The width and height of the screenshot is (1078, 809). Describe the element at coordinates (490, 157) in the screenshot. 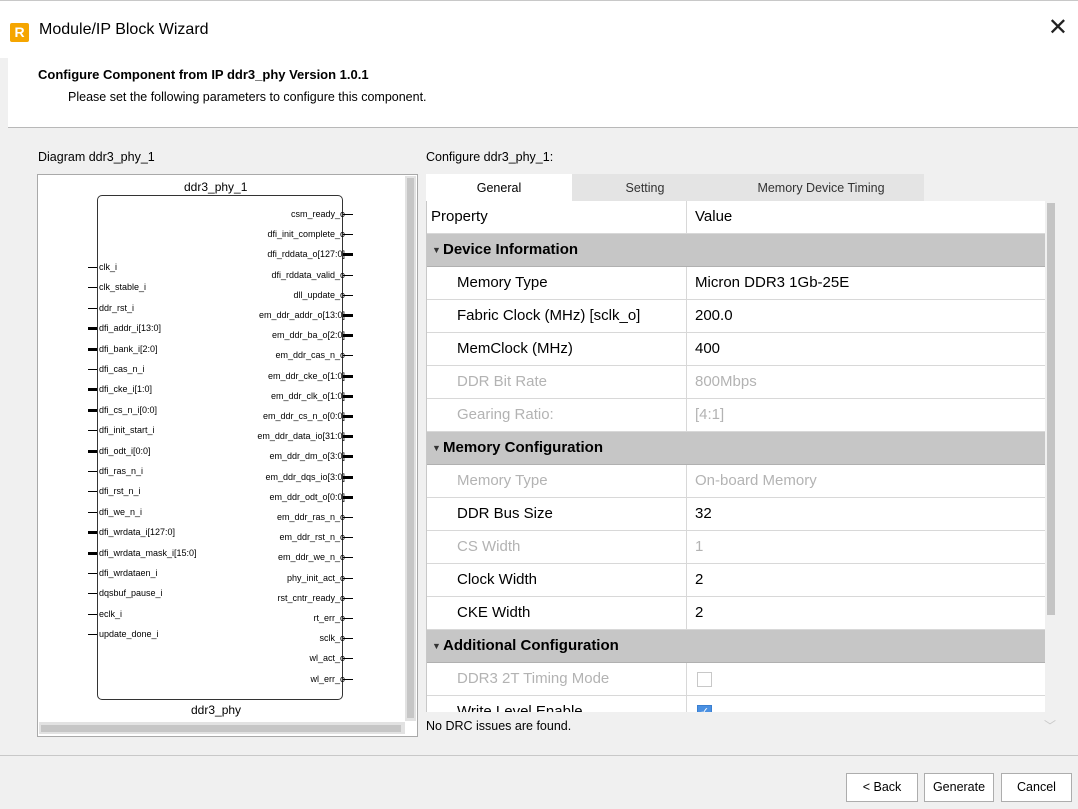

I see `configure-label: Configure ddr3_phy_1:` at that location.